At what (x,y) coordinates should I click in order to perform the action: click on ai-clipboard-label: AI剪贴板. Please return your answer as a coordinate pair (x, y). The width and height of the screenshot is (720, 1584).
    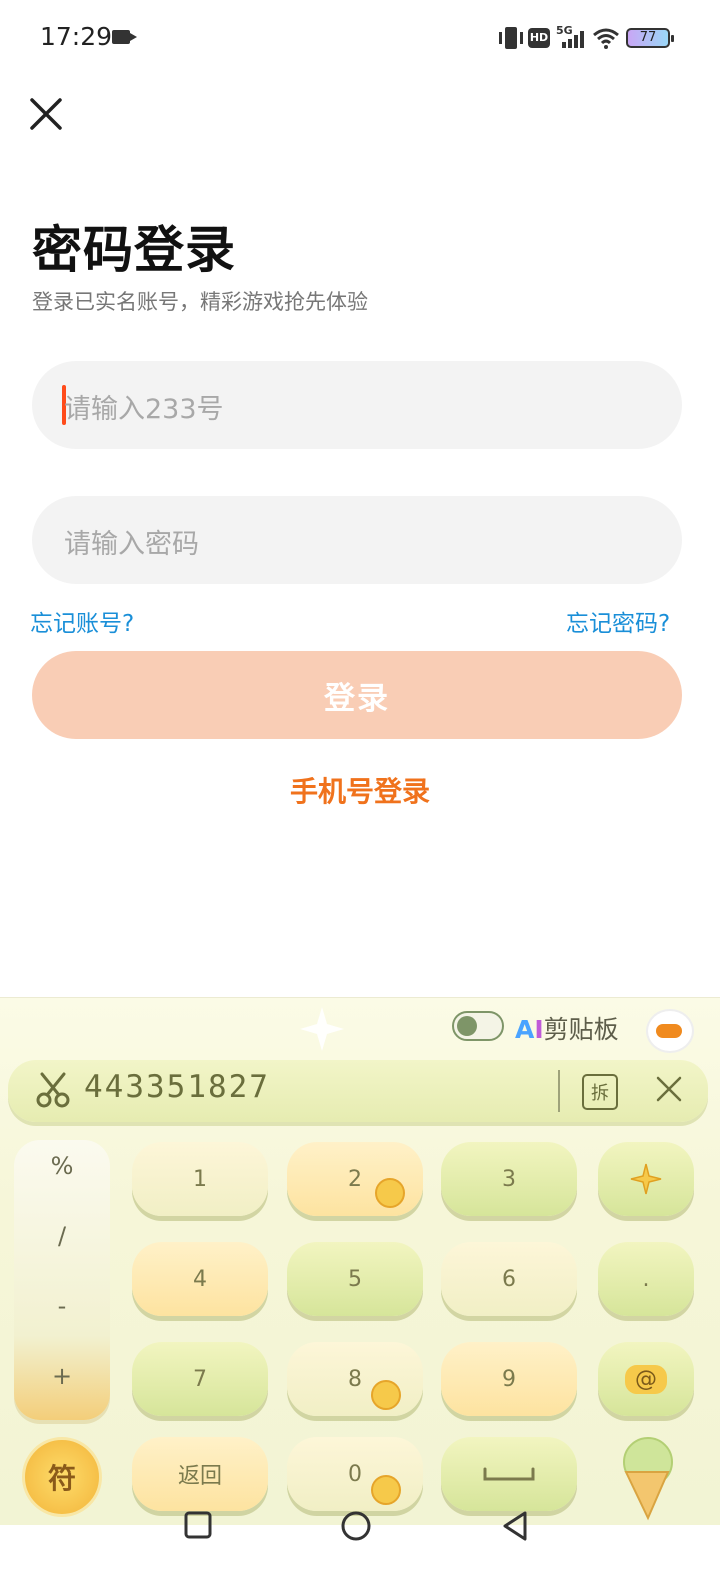
    Looking at the image, I should click on (567, 1028).